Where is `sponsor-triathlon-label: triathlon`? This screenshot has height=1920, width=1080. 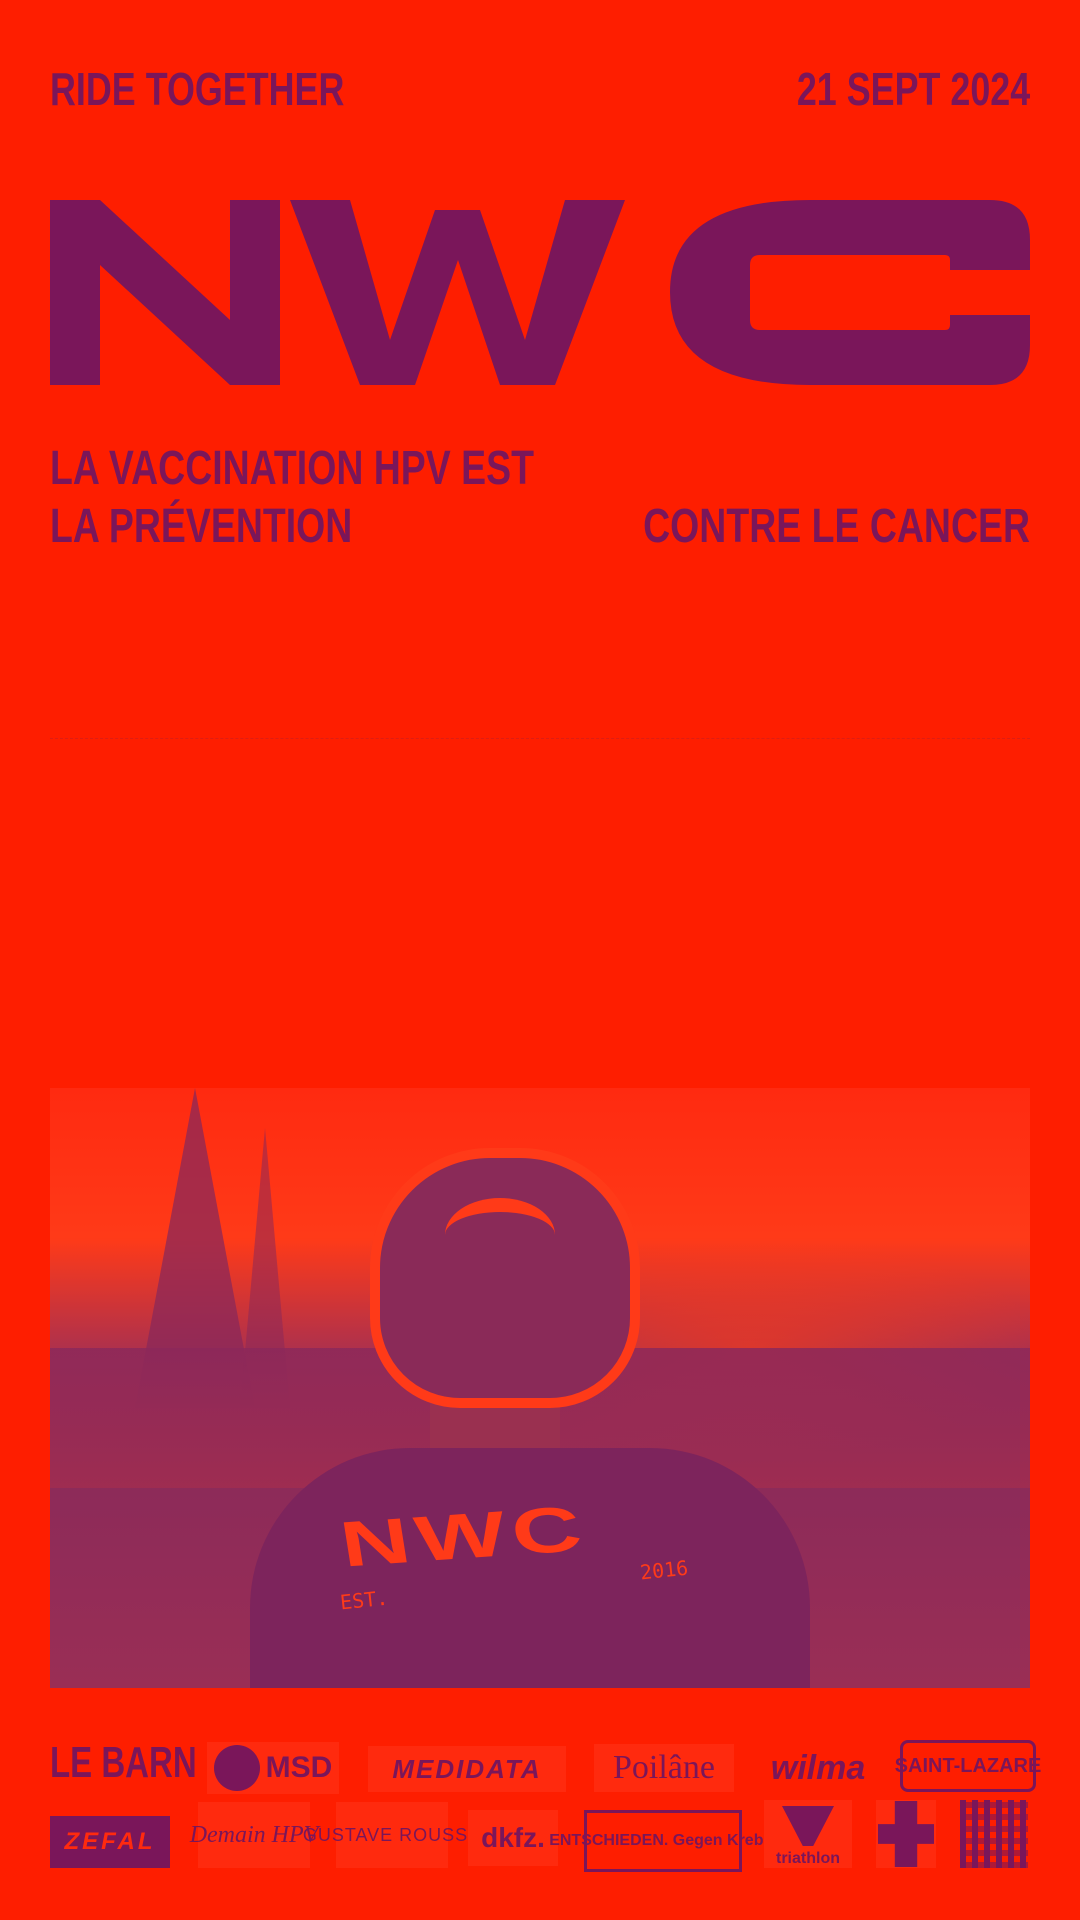
sponsor-triathlon-label: triathlon is located at coordinates (808, 1858).